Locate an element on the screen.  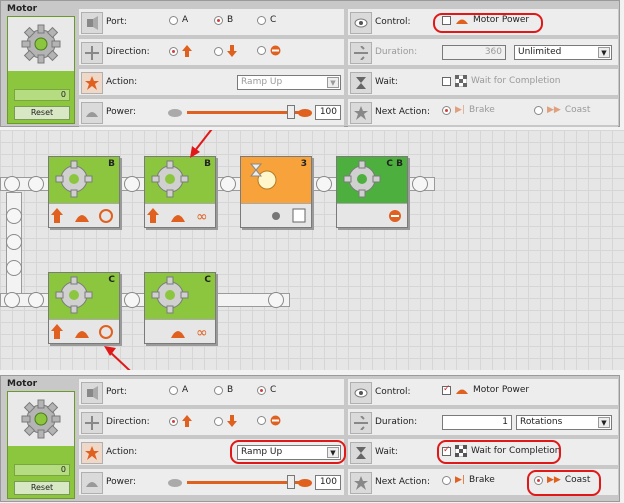
duration-unit-dropdown: Rotations ▼ is located at coordinates (564, 422).